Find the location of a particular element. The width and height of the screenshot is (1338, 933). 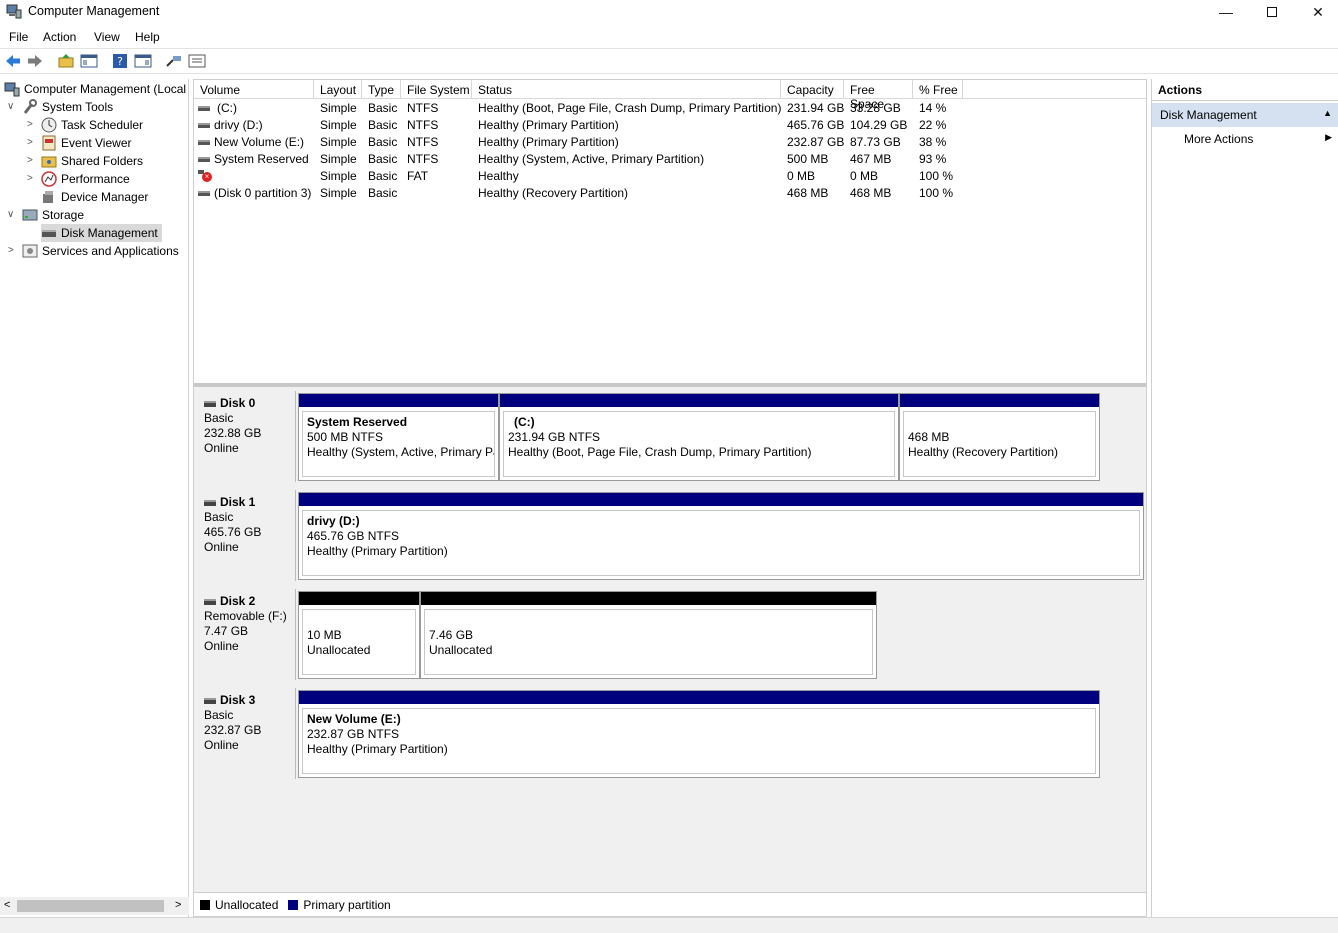

cell-free: 468 MB is located at coordinates (871, 193).